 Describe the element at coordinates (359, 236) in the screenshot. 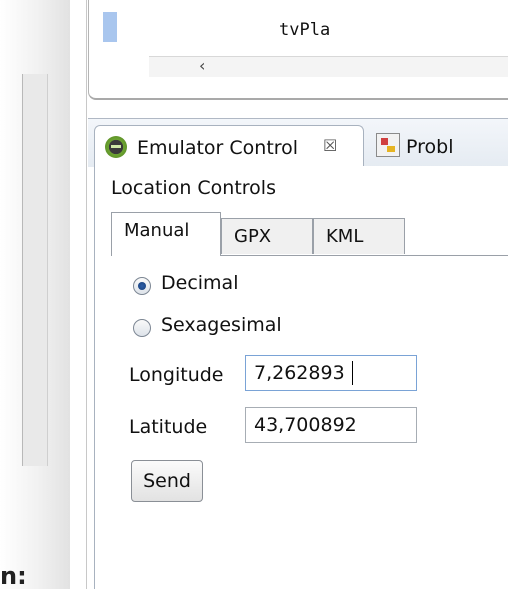

I see `tab-kml: KML` at that location.